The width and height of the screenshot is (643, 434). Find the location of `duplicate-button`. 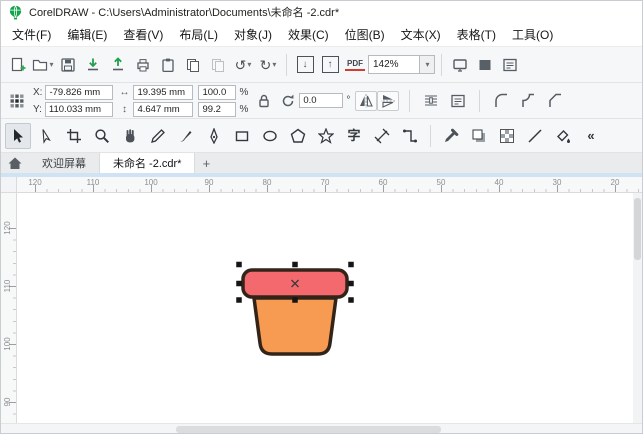

duplicate-button is located at coordinates (218, 65).